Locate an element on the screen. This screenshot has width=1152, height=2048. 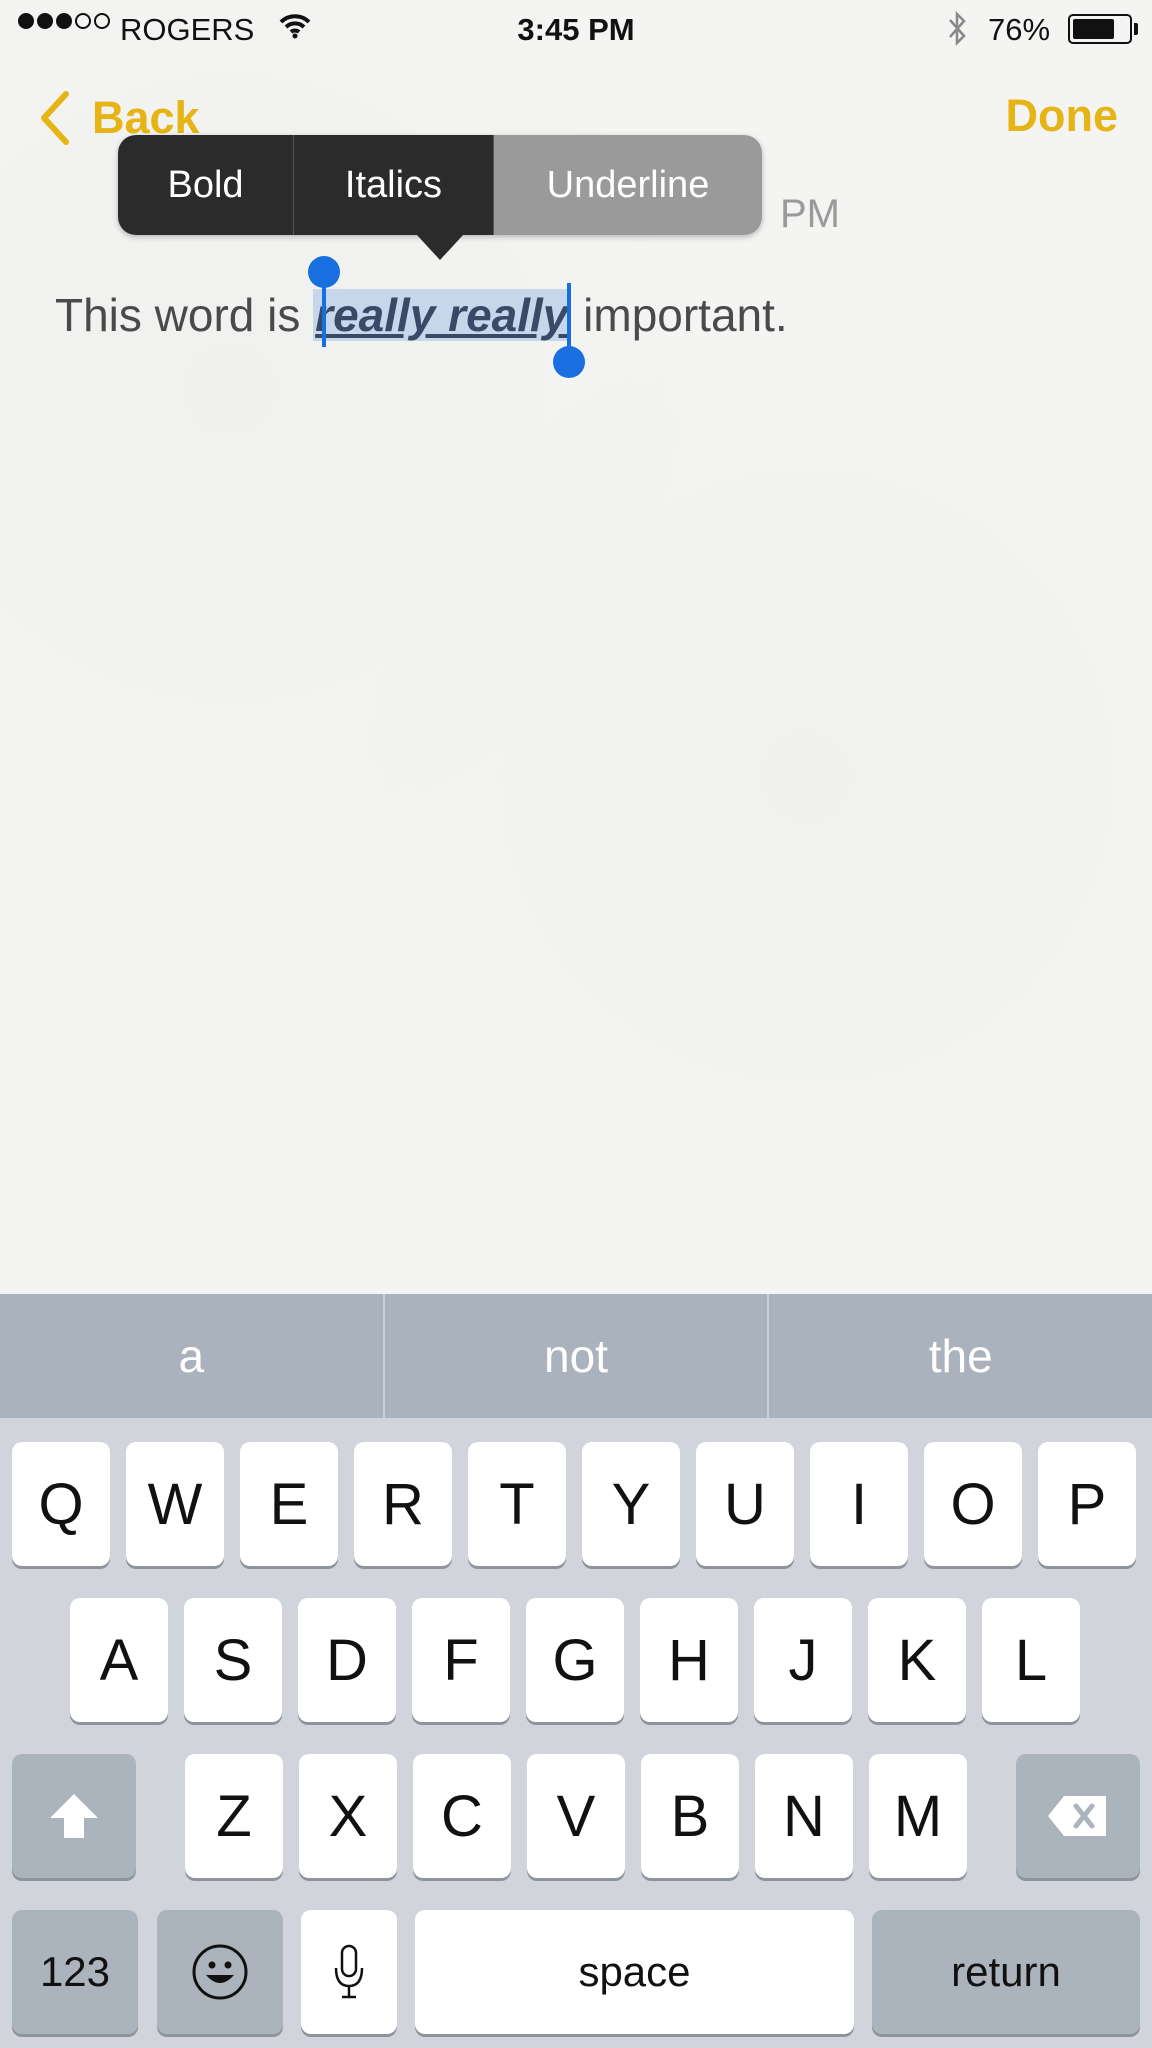
battery-icon is located at coordinates (1100, 29).